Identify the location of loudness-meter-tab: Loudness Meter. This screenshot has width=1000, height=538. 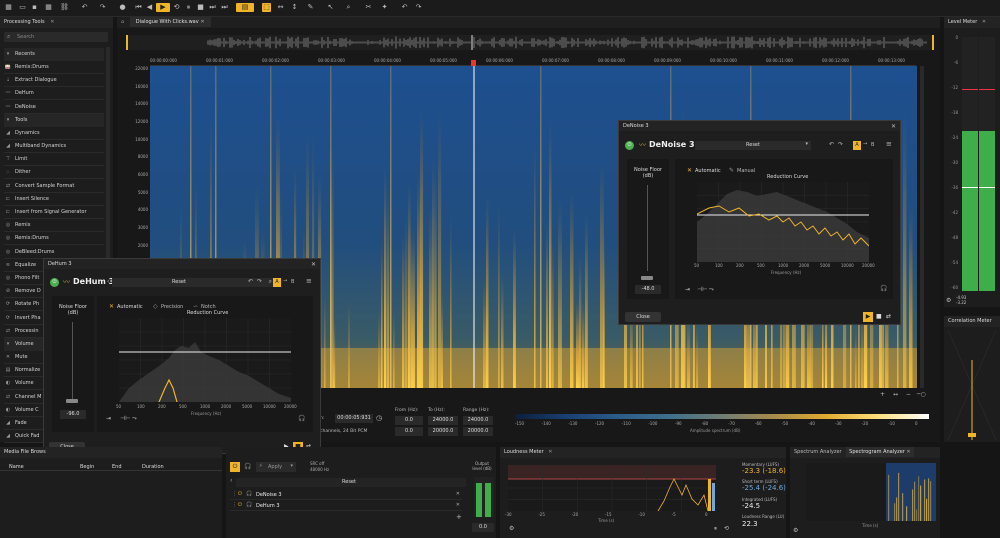
(524, 452).